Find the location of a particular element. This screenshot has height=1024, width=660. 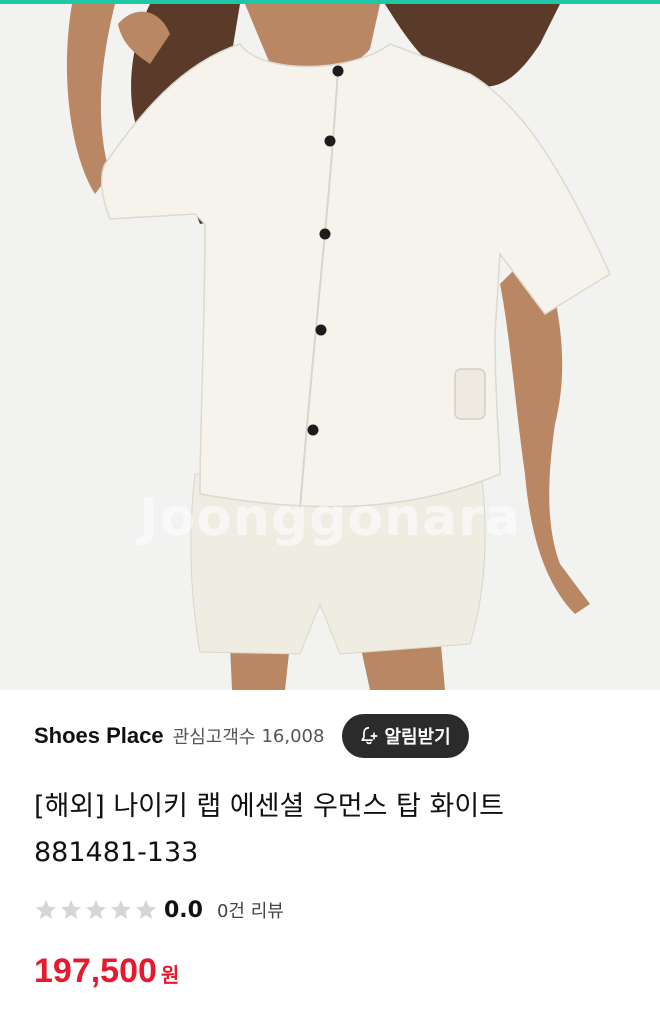

product-model-code: 881481-133 is located at coordinates (116, 852).